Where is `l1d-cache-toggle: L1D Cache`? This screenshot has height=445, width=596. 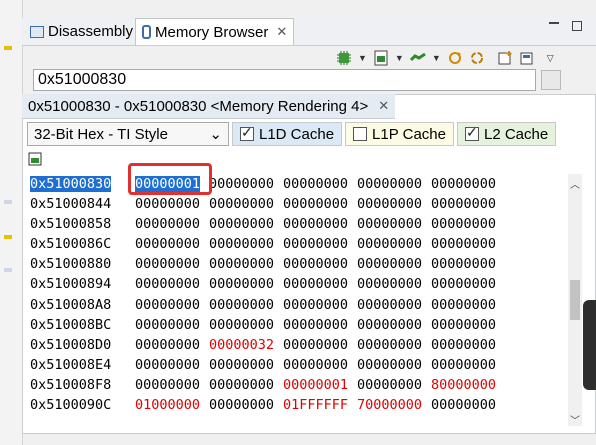 l1d-cache-toggle: L1D Cache is located at coordinates (287, 134).